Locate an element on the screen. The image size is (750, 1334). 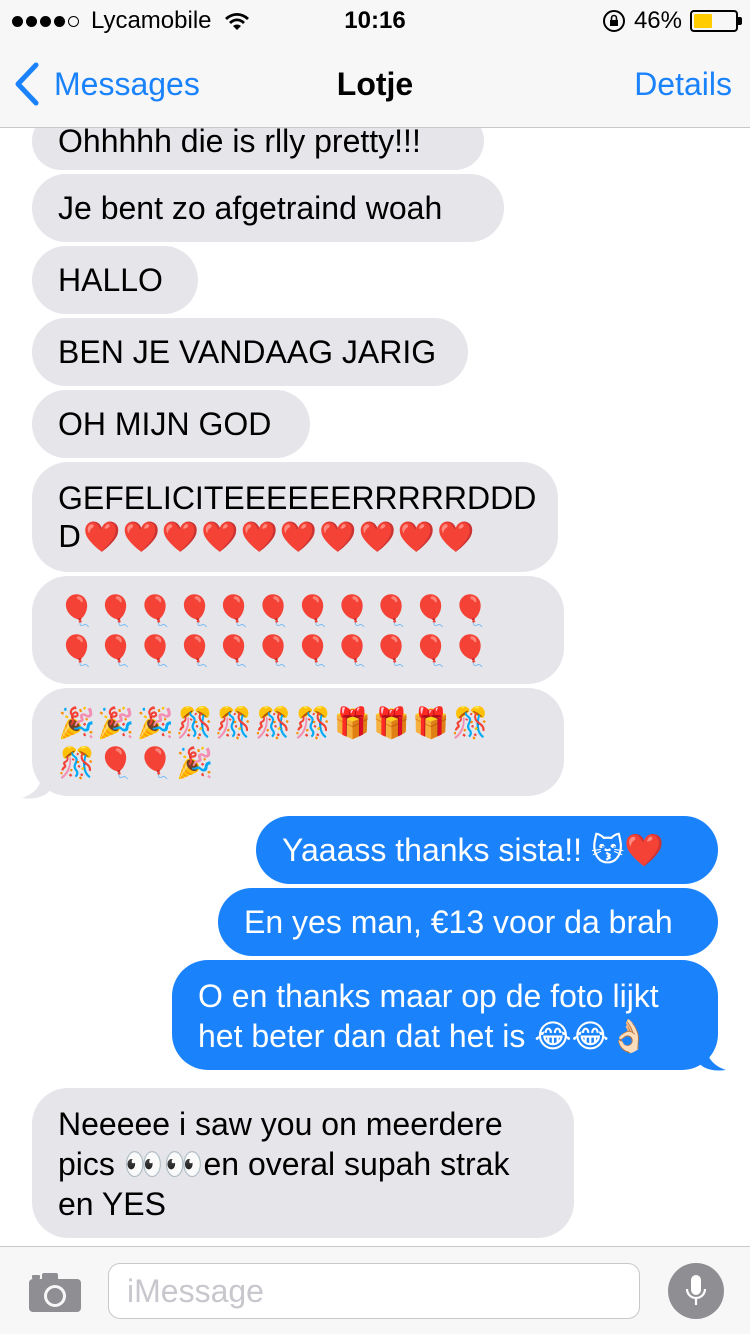
message-bubble-incoming: Je bent zo afgetraind woah is located at coordinates (268, 208).